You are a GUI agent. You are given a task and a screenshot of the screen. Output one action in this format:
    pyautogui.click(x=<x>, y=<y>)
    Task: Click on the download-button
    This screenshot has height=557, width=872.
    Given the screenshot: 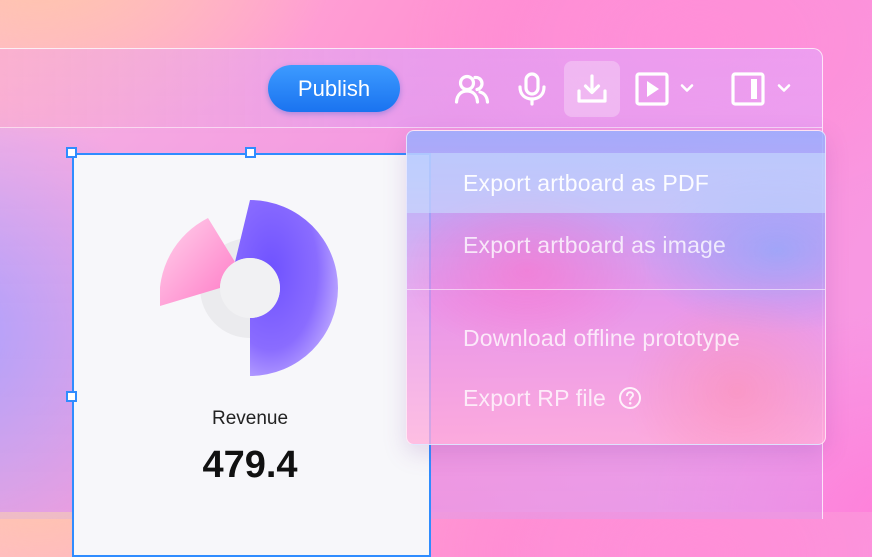 What is the action you would take?
    pyautogui.click(x=592, y=89)
    